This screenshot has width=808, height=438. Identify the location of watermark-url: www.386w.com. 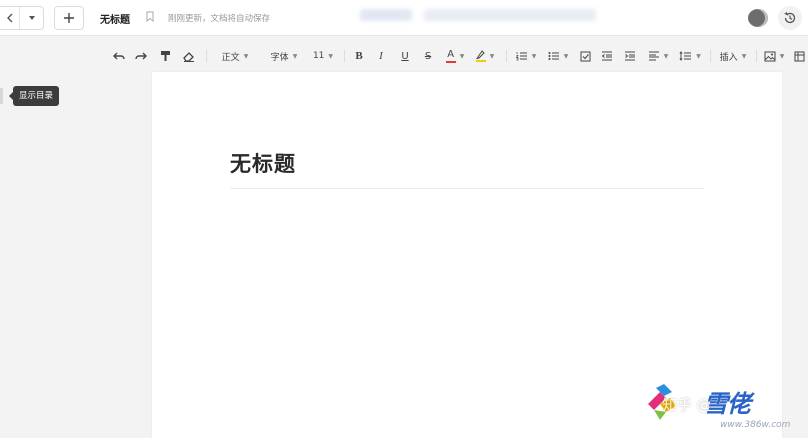
(755, 425).